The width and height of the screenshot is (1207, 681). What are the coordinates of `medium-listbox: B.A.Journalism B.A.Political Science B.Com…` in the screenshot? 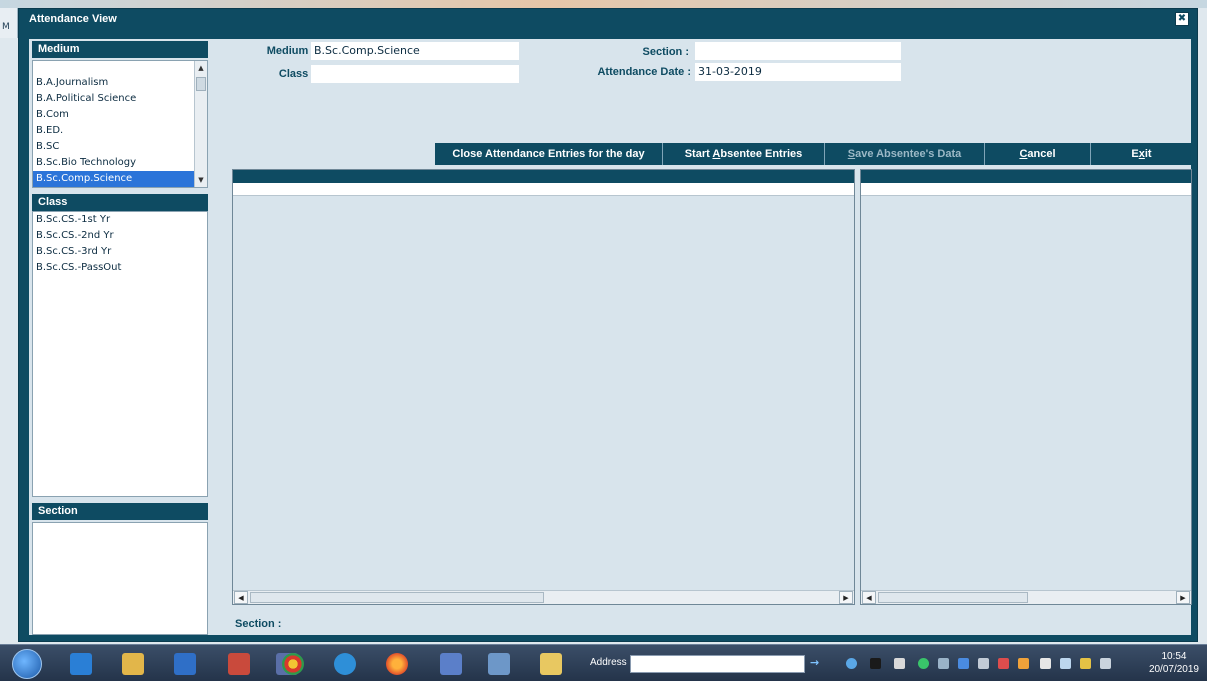 It's located at (120, 124).